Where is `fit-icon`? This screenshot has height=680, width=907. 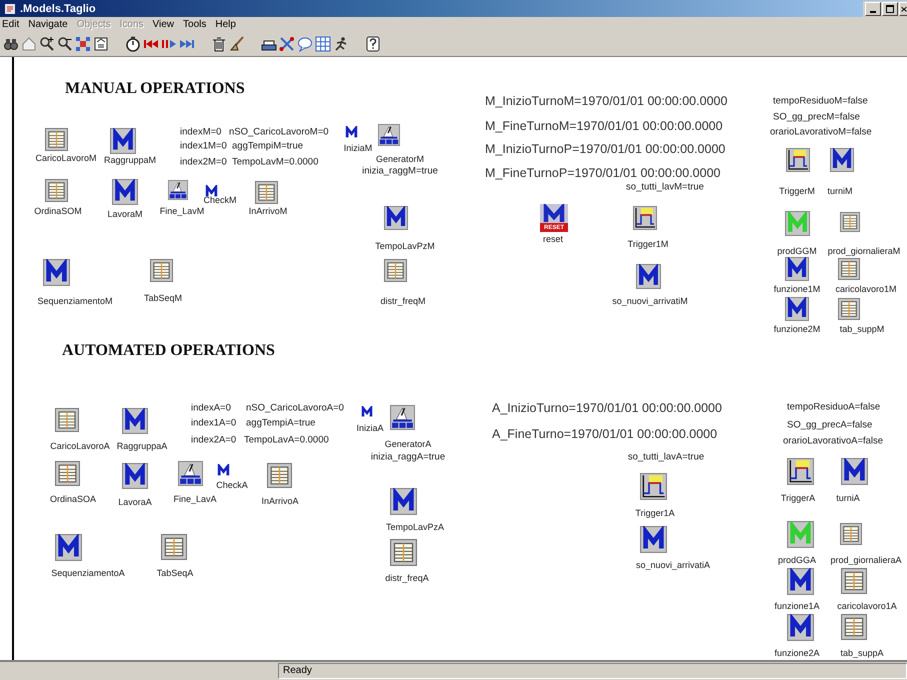 fit-icon is located at coordinates (83, 44).